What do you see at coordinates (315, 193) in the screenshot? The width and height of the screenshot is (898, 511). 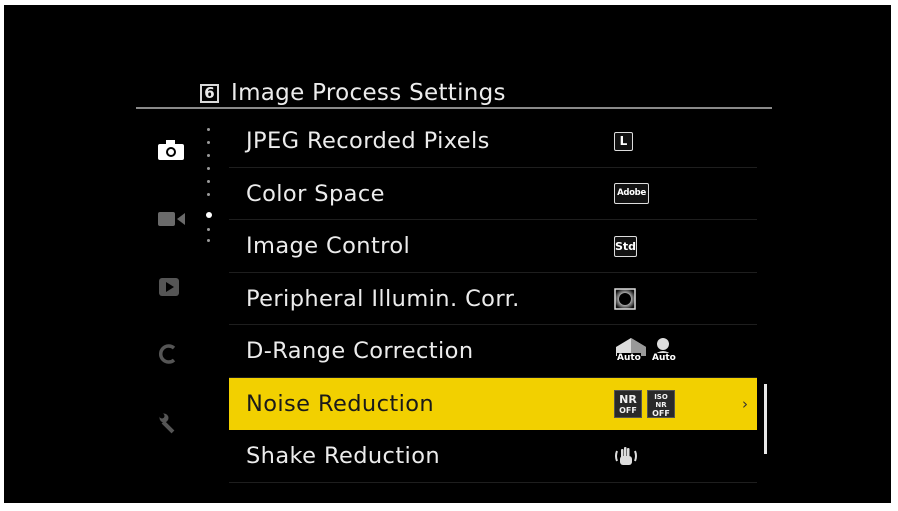 I see `menu-item-label: Color Space` at bounding box center [315, 193].